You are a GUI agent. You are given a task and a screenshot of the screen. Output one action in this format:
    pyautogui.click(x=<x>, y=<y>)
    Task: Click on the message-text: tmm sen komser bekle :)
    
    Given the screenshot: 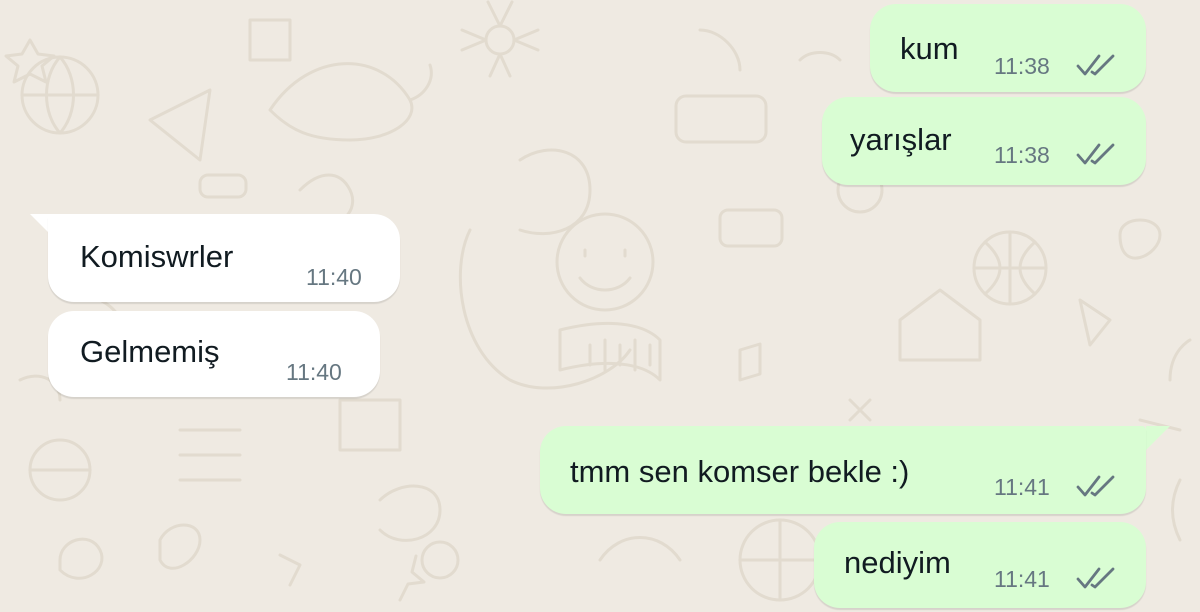 What is the action you would take?
    pyautogui.click(x=740, y=471)
    